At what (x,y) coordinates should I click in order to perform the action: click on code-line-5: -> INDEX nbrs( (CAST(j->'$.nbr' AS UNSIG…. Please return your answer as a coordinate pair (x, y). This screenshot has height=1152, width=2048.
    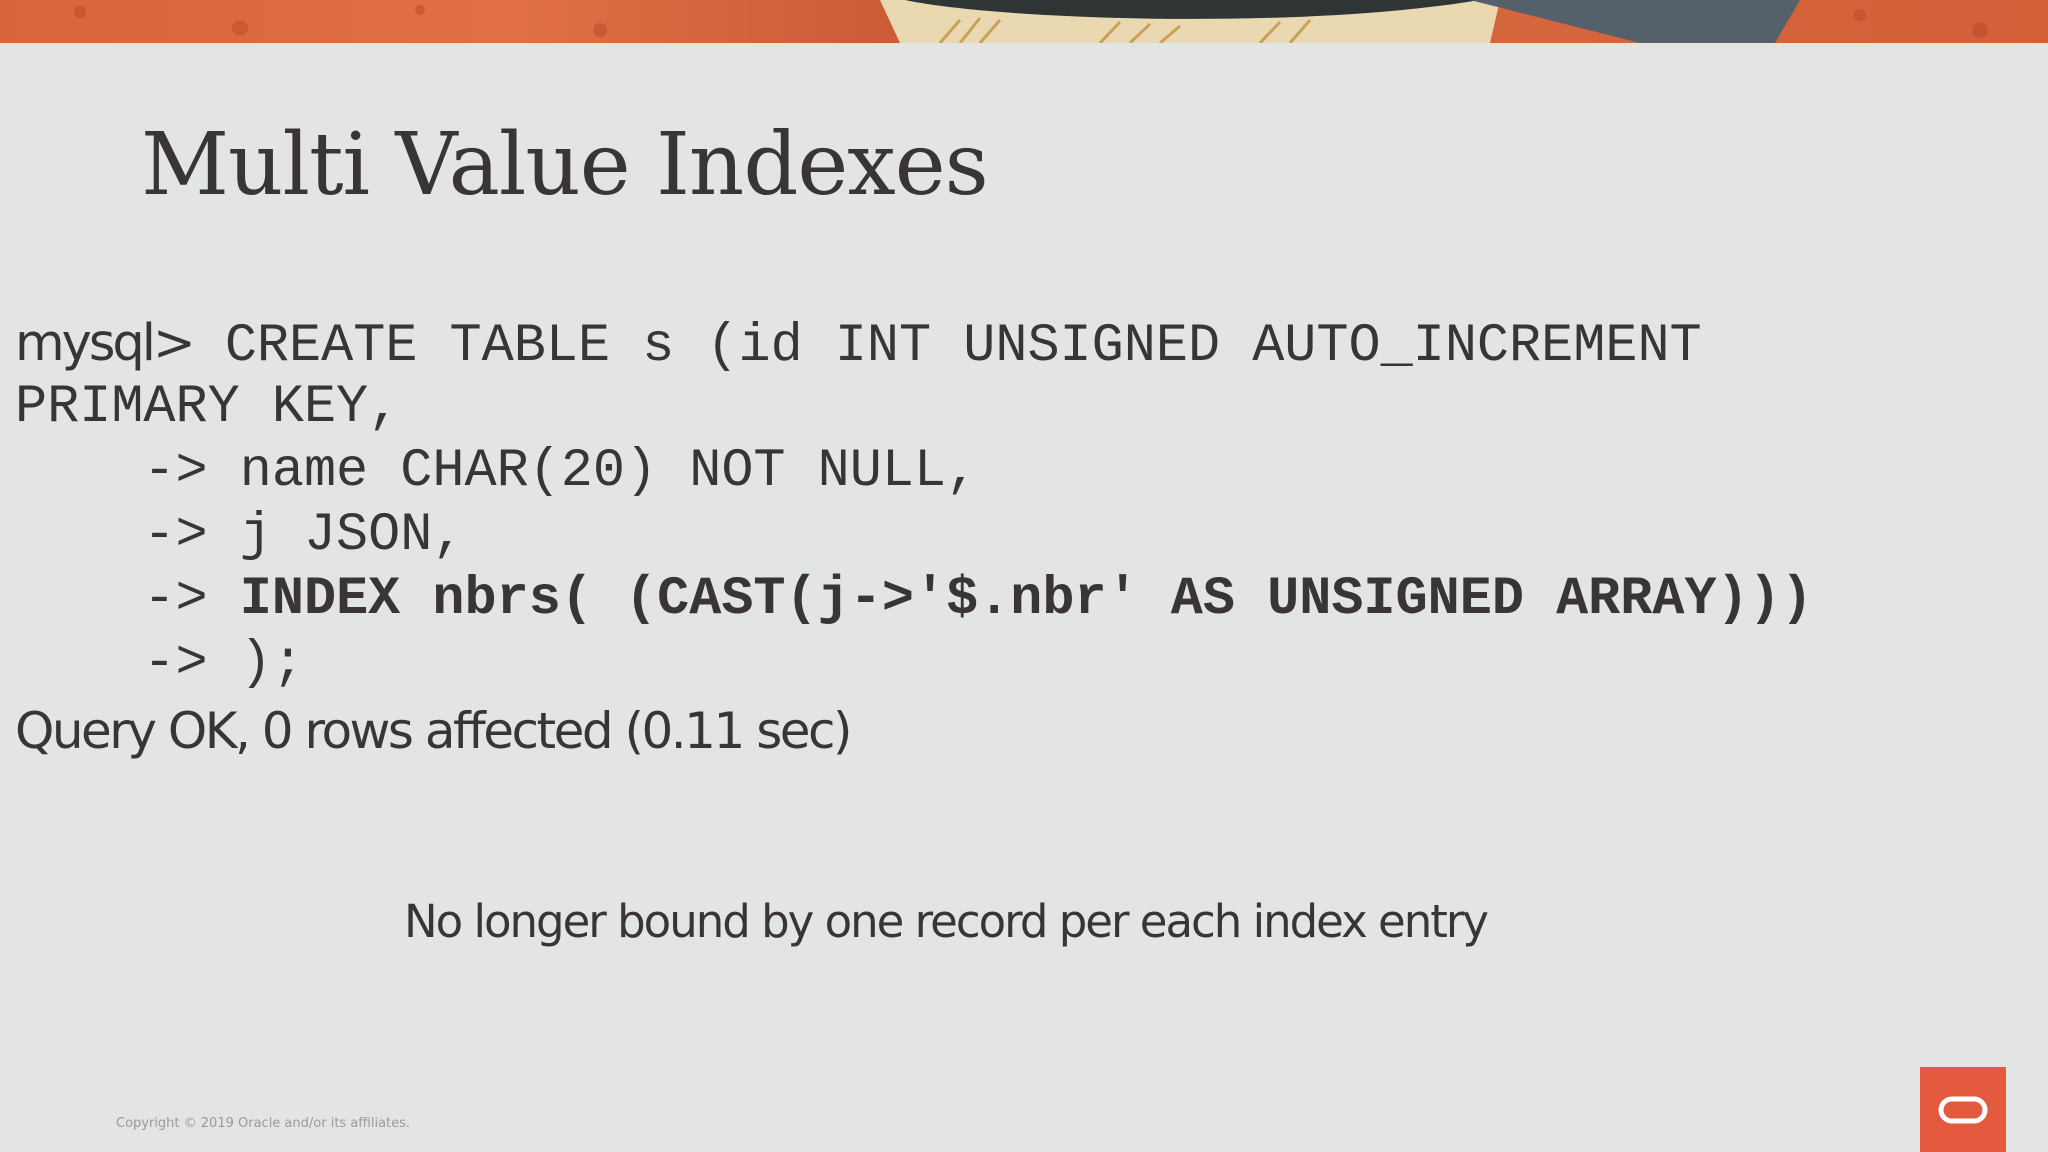
    Looking at the image, I should click on (914, 600).